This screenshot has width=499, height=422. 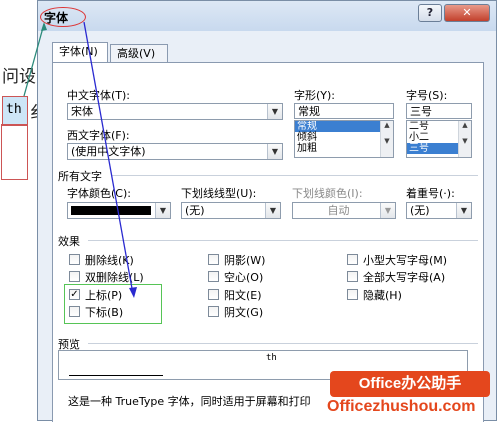 I want to click on annotation-arrows, so click(x=80, y=159).